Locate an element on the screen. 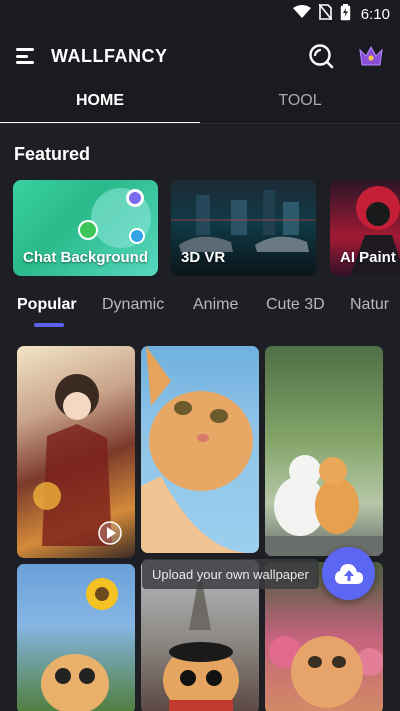 The image size is (400, 711). category-tabs: Popular Dynamic Anime Cute 3D Natur is located at coordinates (200, 311).